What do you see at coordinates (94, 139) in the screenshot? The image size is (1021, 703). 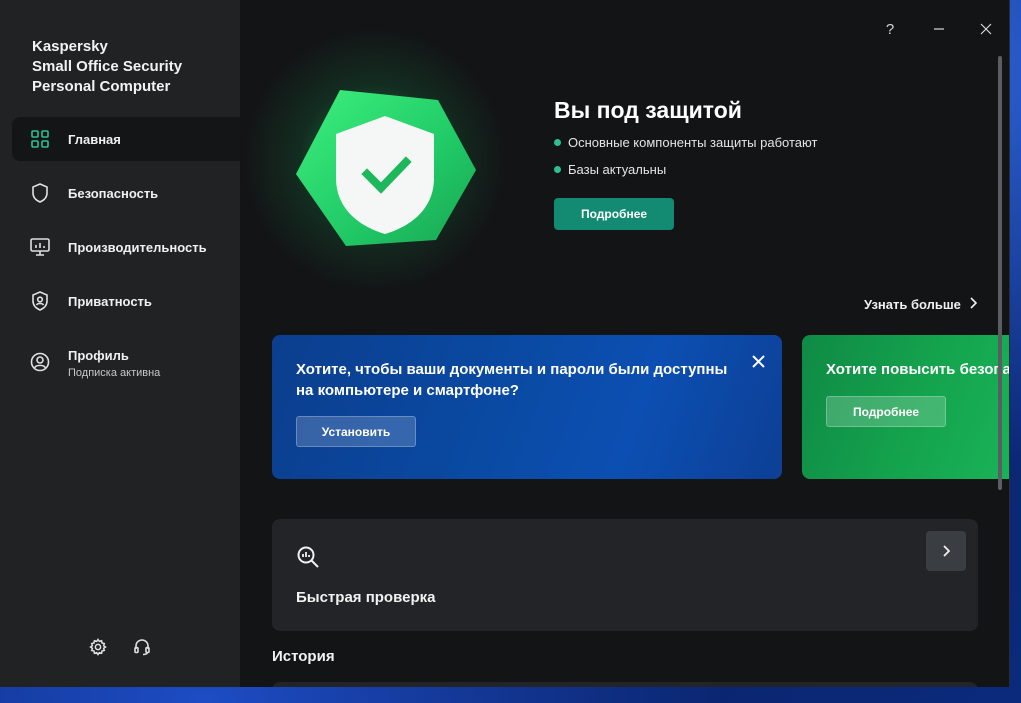 I see `sidebar-item-label: Главная` at bounding box center [94, 139].